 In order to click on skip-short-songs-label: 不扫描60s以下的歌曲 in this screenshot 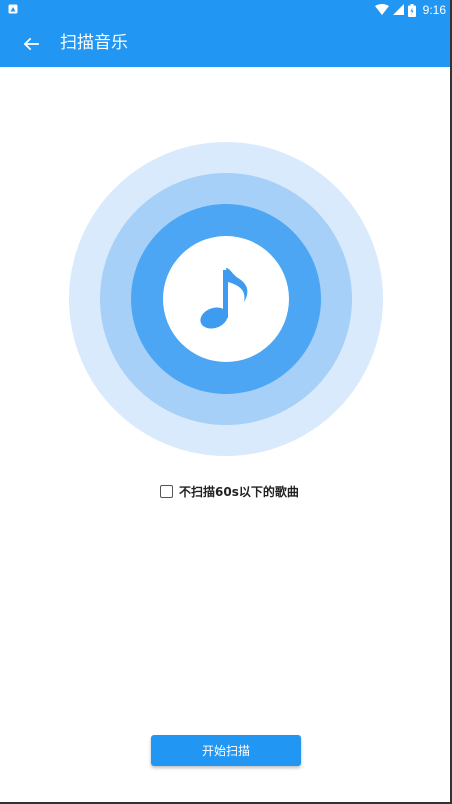, I will do `click(239, 491)`.